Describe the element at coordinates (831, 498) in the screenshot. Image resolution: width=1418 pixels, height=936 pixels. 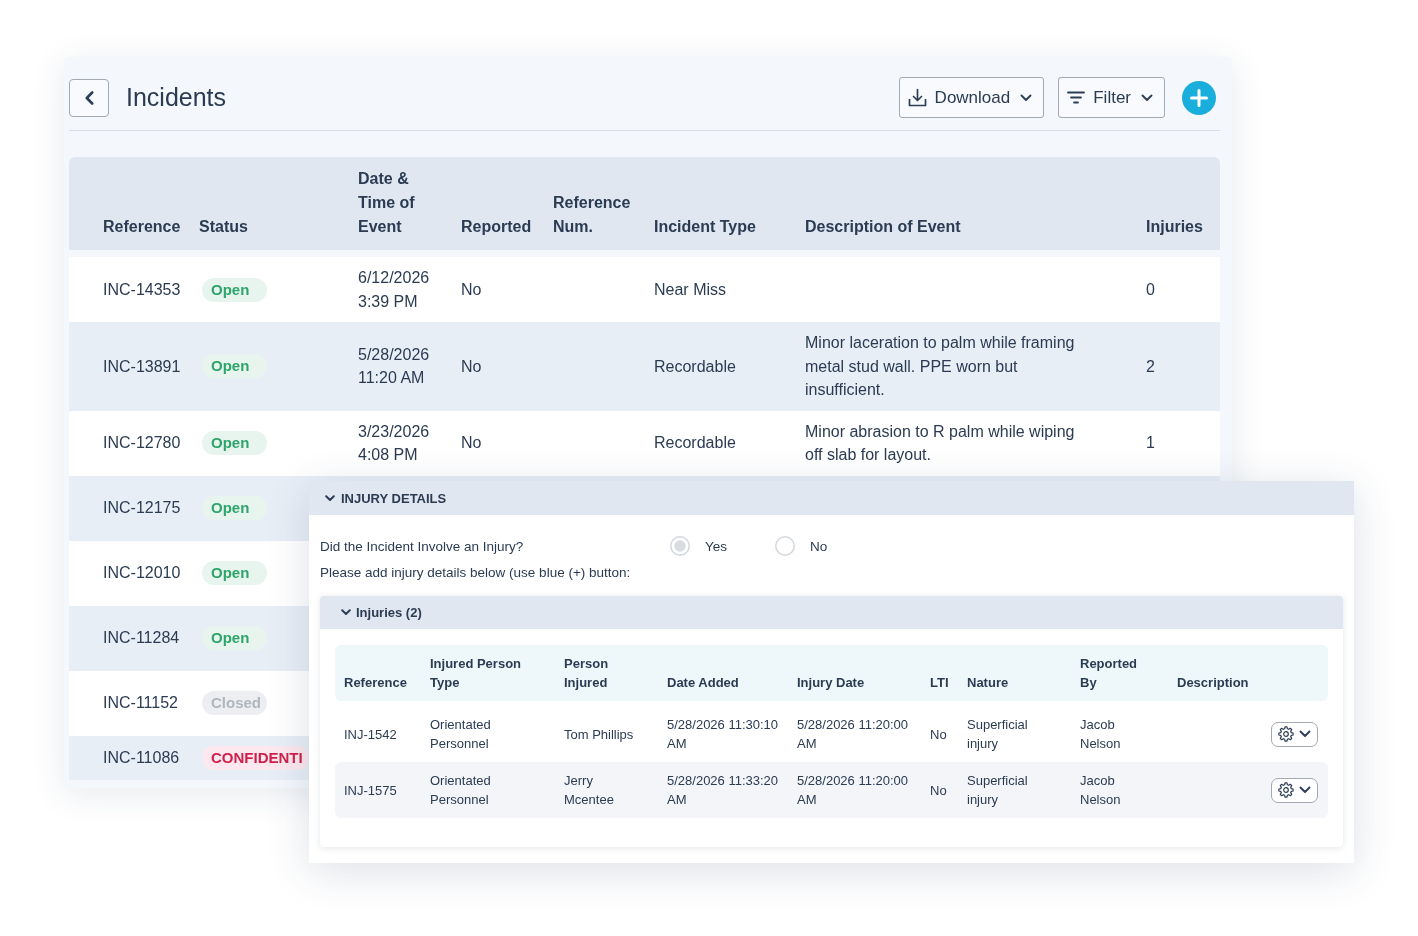
I see `section-header: INJURY DETAILS` at that location.